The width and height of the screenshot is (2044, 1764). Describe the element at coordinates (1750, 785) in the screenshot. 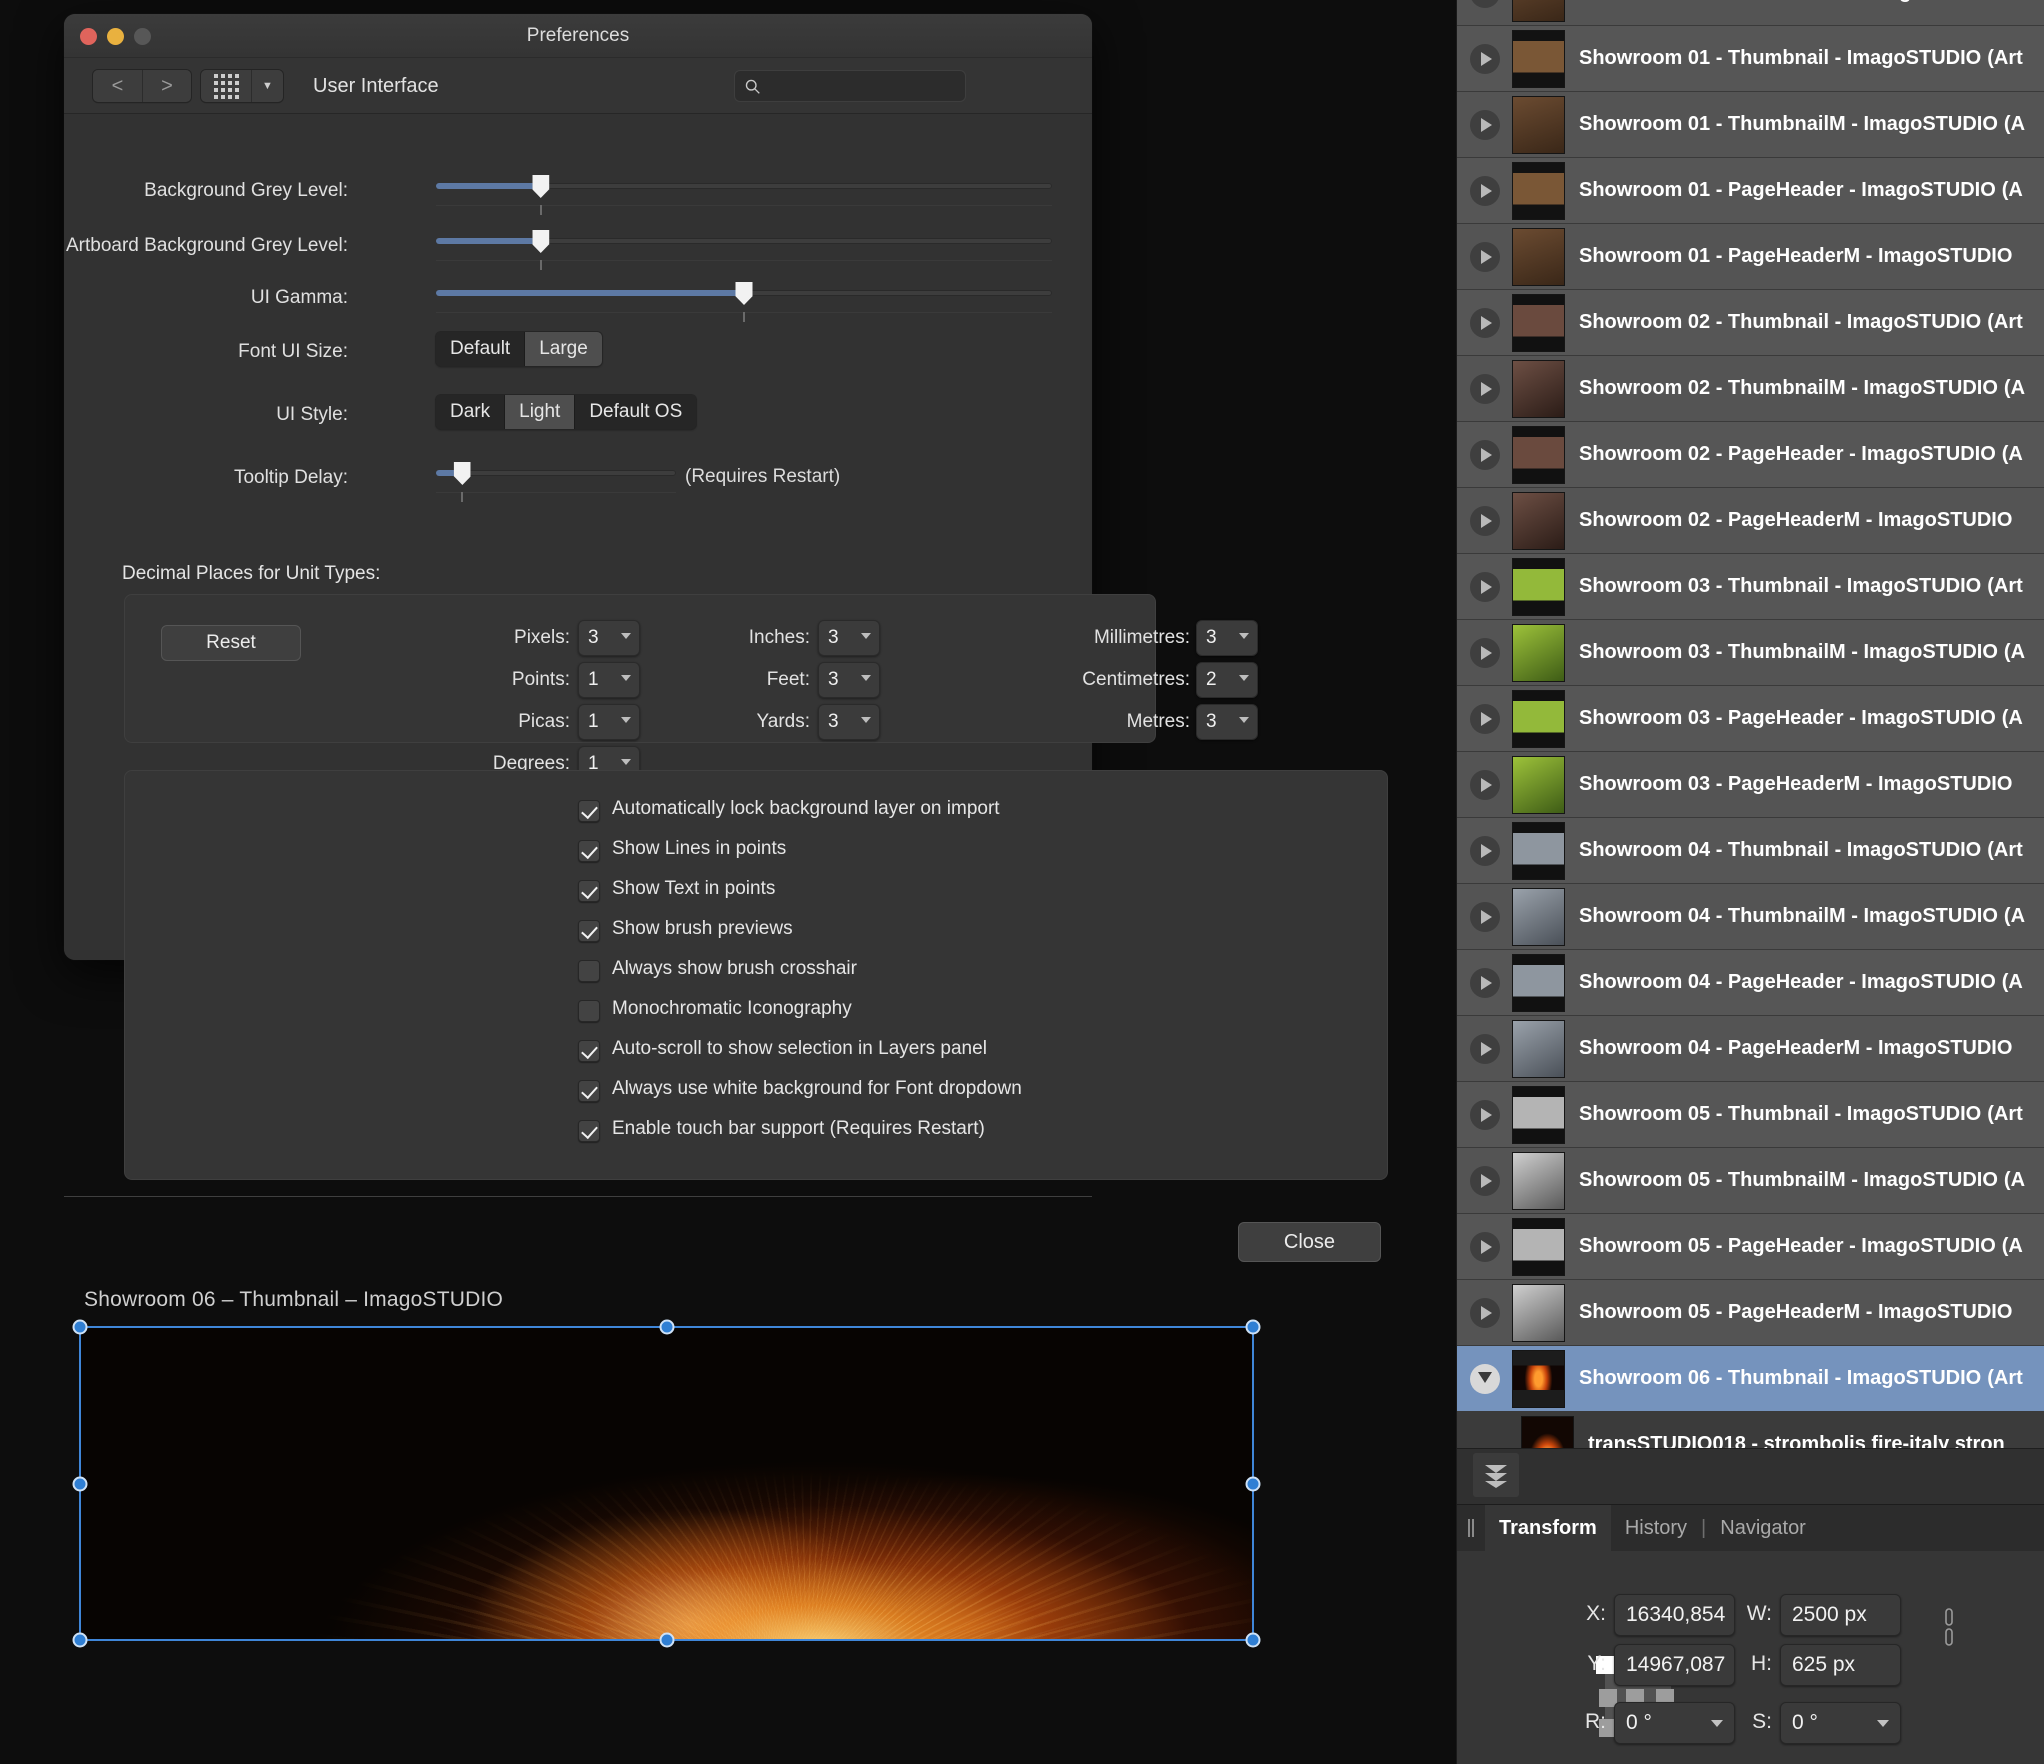

I see `layer-row: Showroom 03 - PageHeaderM - ImagoSTUDIO` at that location.